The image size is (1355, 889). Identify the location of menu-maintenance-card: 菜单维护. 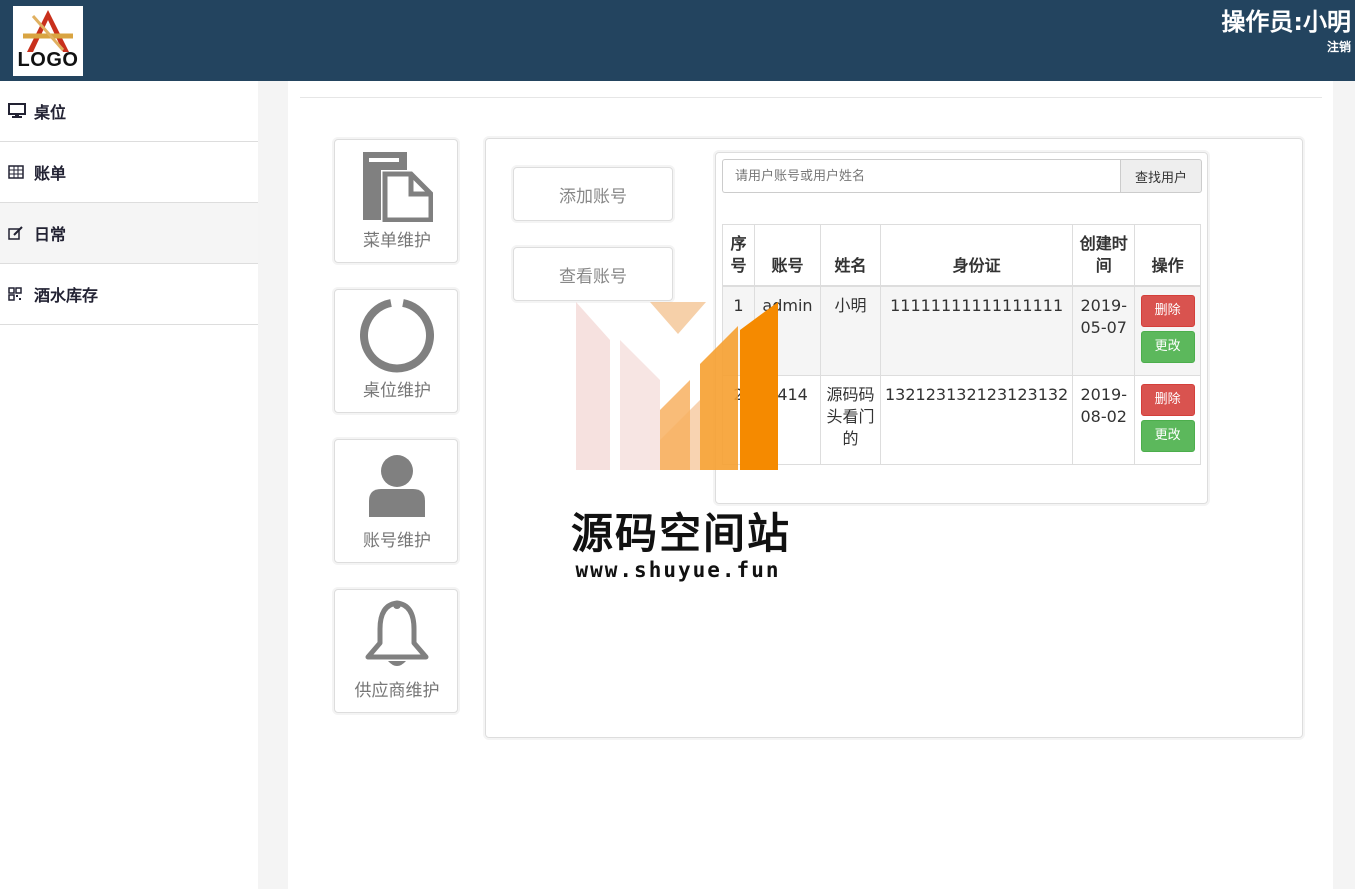
(396, 201).